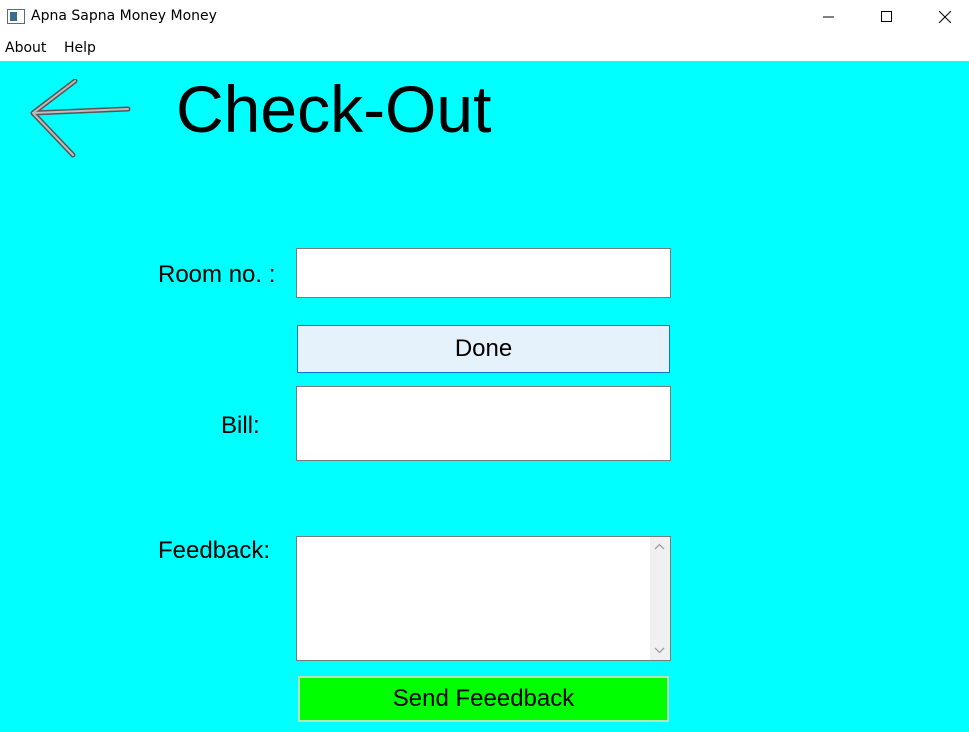 The image size is (969, 732). Describe the element at coordinates (483, 423) in the screenshot. I see `bill-input` at that location.